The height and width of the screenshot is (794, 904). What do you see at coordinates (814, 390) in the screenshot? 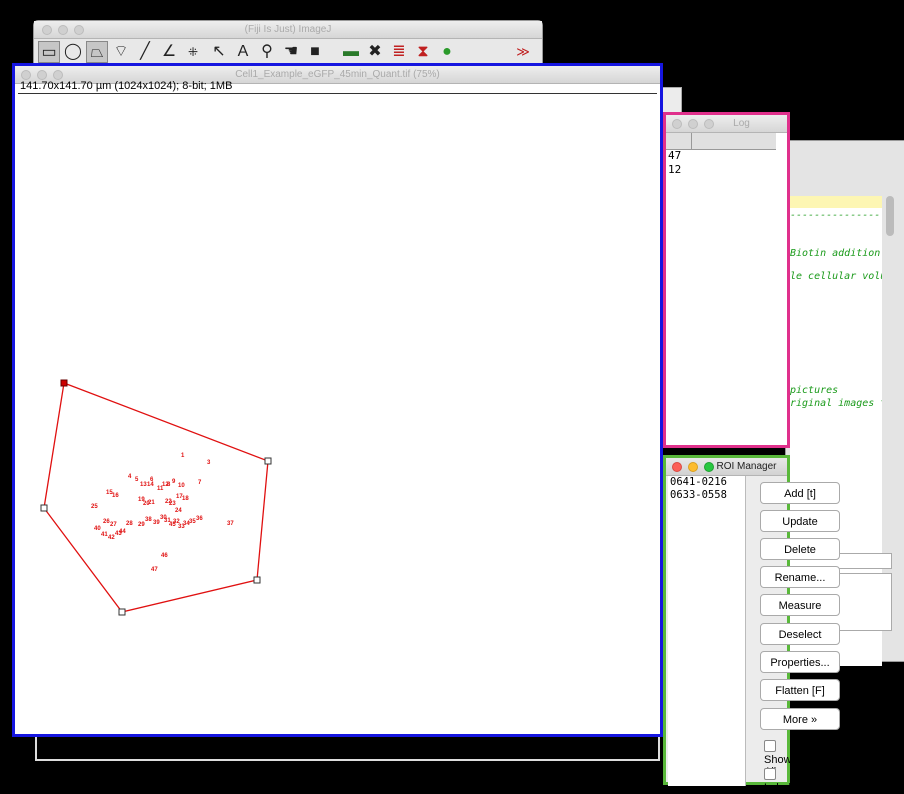
I see `code-line: pictures` at bounding box center [814, 390].